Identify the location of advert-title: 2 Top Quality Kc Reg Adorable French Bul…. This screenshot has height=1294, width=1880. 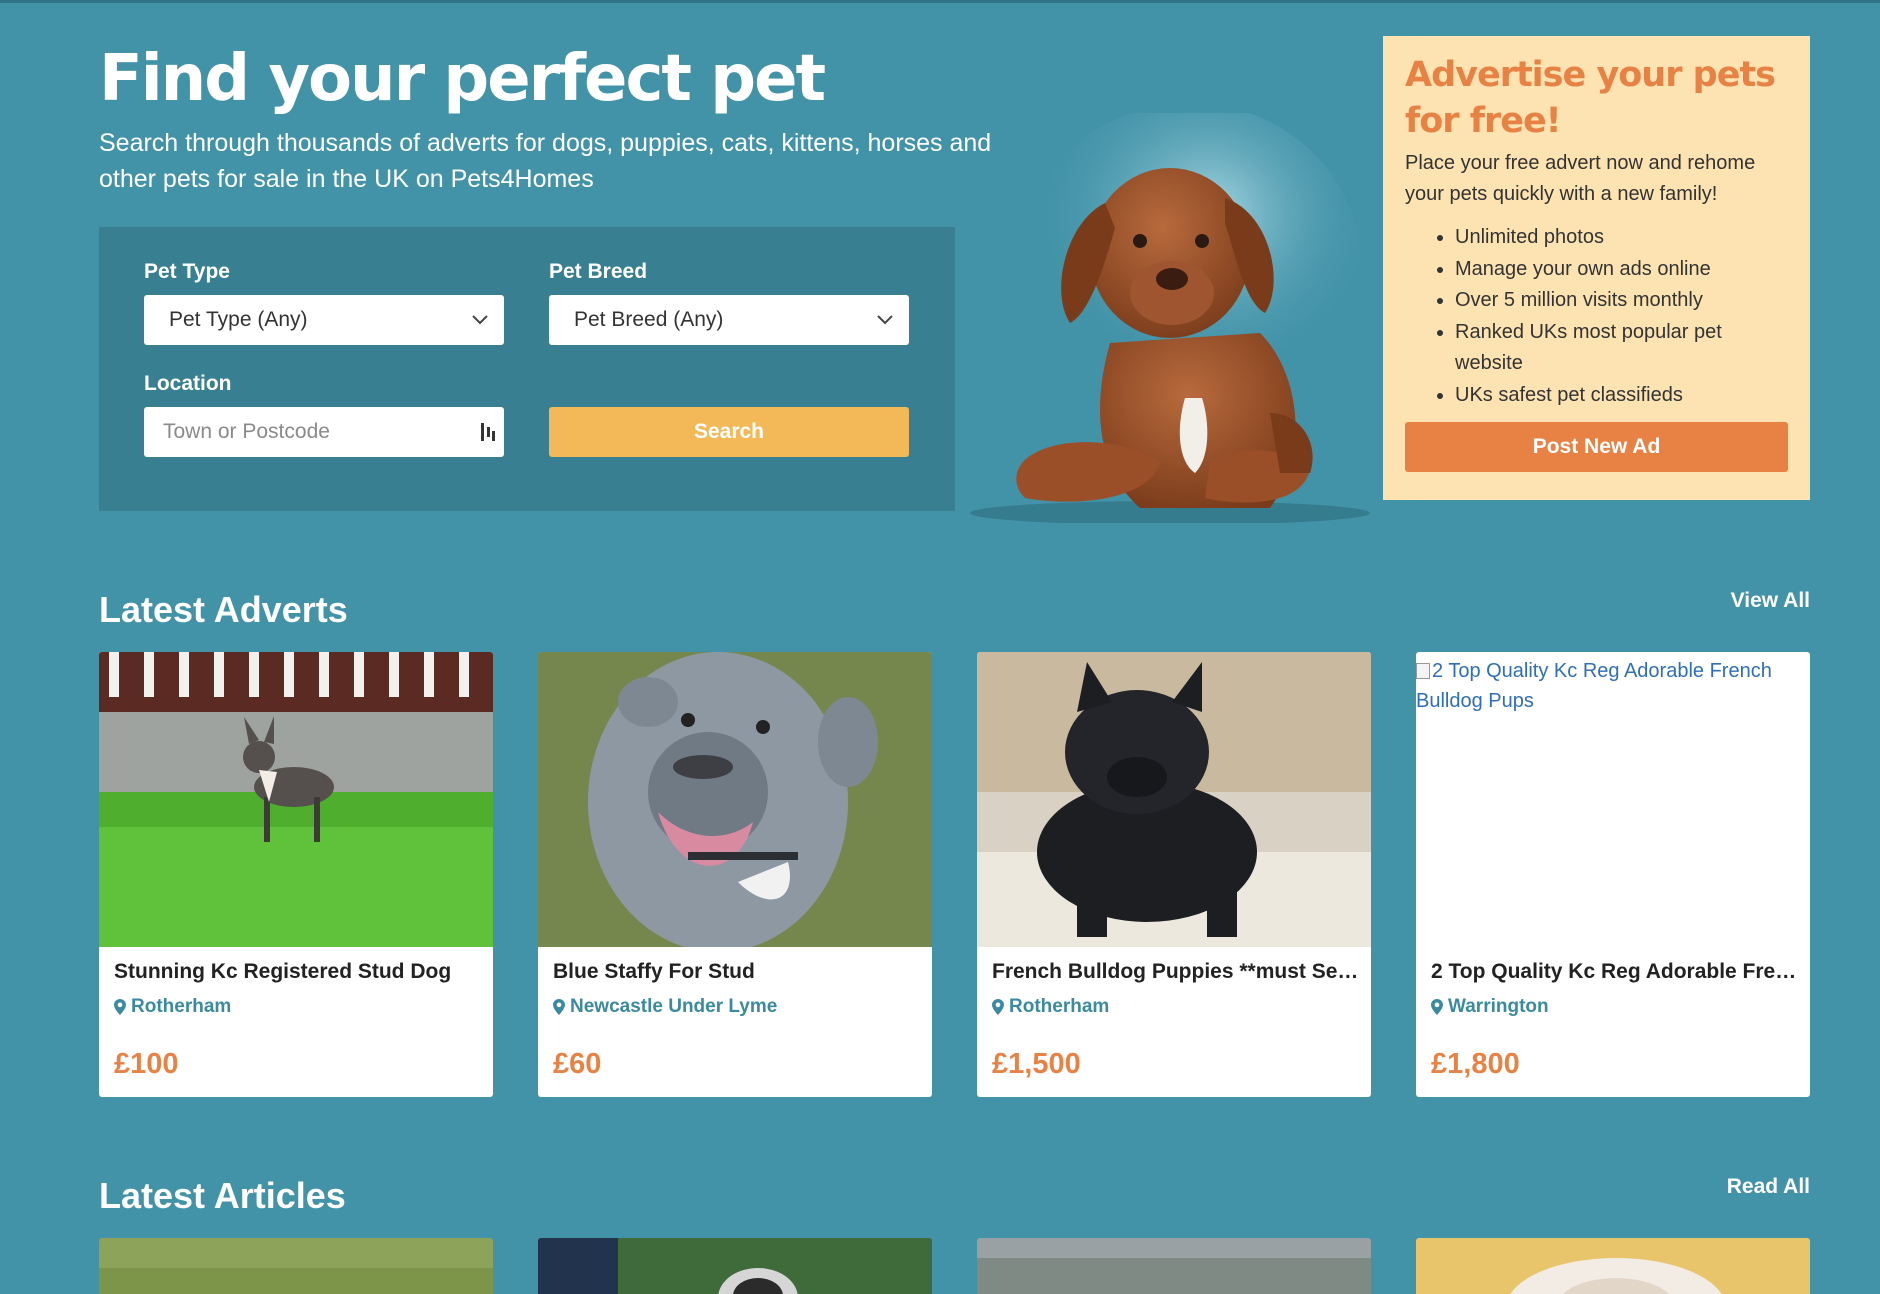
(1616, 972).